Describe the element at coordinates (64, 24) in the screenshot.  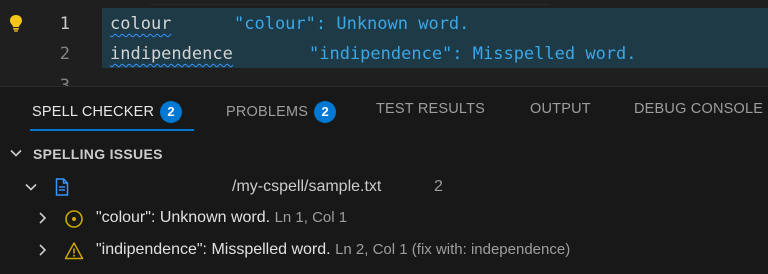
I see `line-number: 1` at that location.